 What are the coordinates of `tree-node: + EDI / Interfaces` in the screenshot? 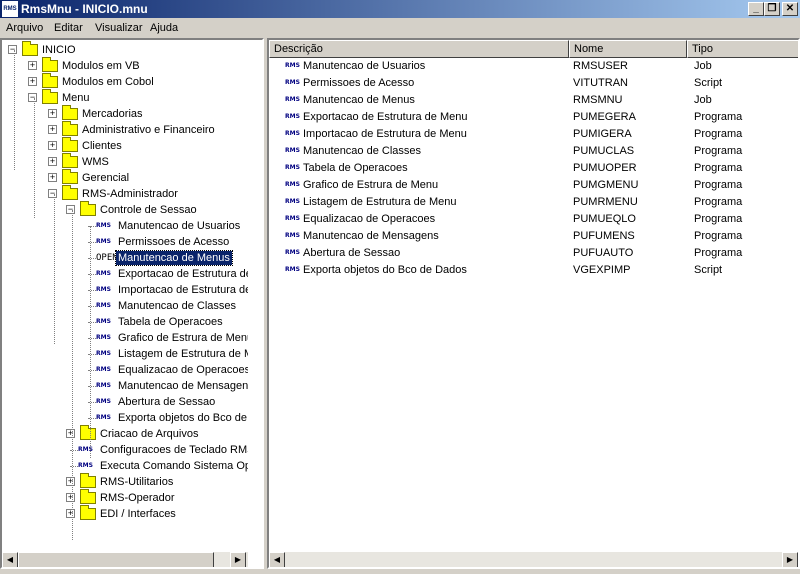 It's located at (125, 513).